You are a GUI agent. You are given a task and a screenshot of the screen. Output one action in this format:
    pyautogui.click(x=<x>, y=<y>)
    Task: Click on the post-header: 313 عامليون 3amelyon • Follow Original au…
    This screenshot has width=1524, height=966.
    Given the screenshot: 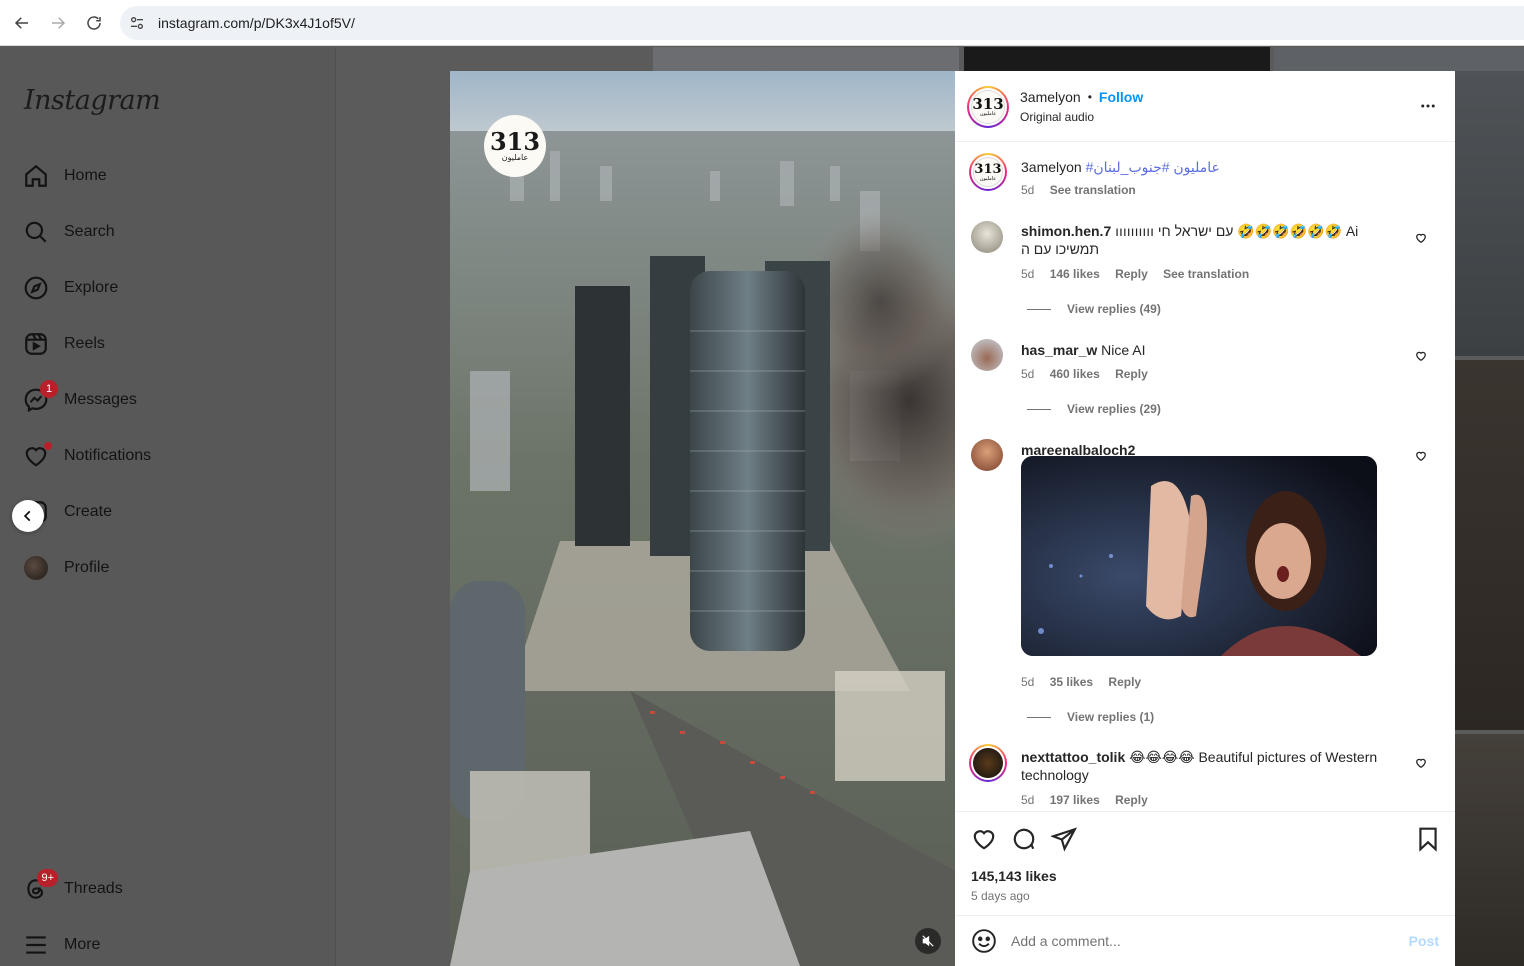 What is the action you would take?
    pyautogui.click(x=1205, y=106)
    